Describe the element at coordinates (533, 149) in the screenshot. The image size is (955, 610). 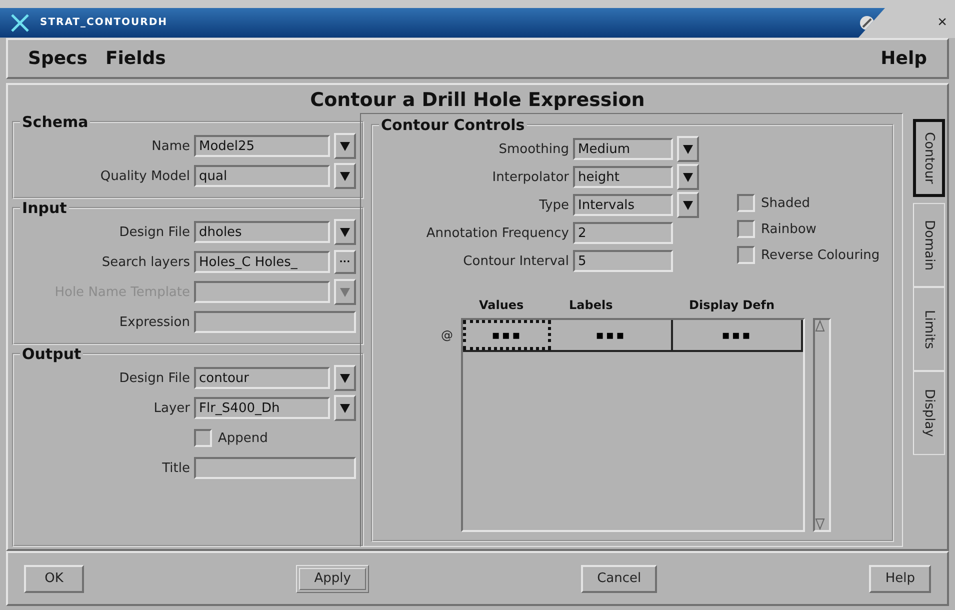
I see `field-label: Smoothing` at that location.